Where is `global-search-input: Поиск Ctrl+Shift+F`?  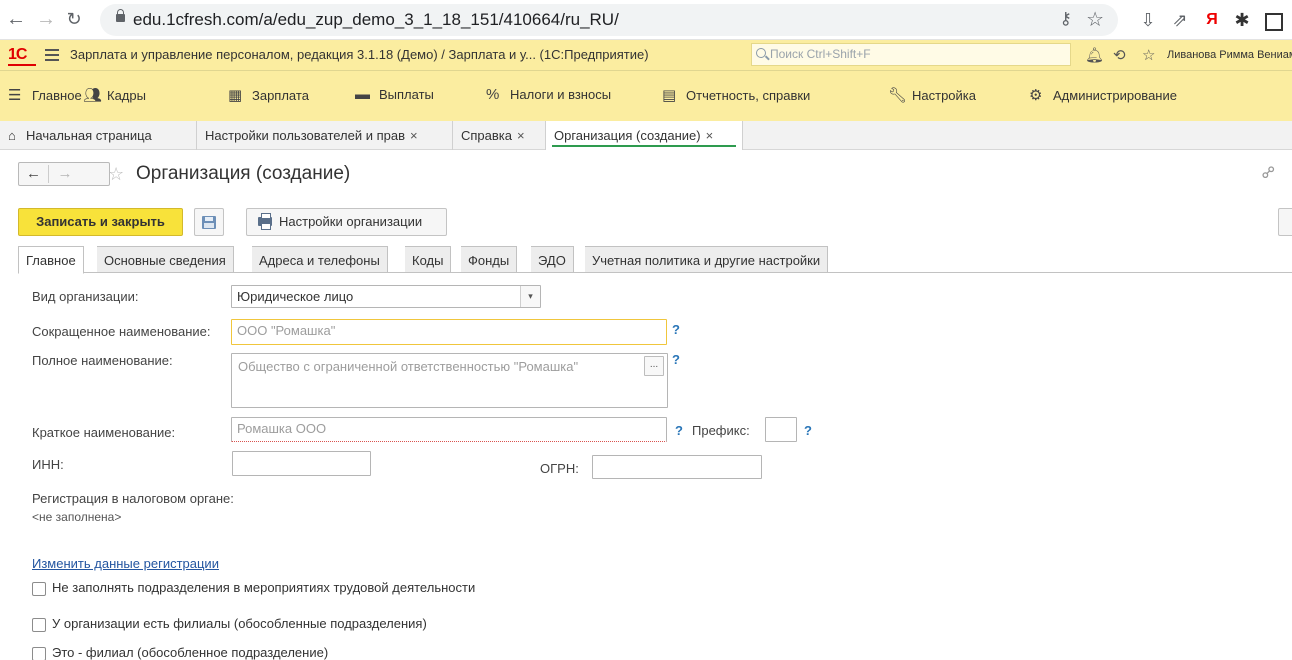 global-search-input: Поиск Ctrl+Shift+F is located at coordinates (911, 54).